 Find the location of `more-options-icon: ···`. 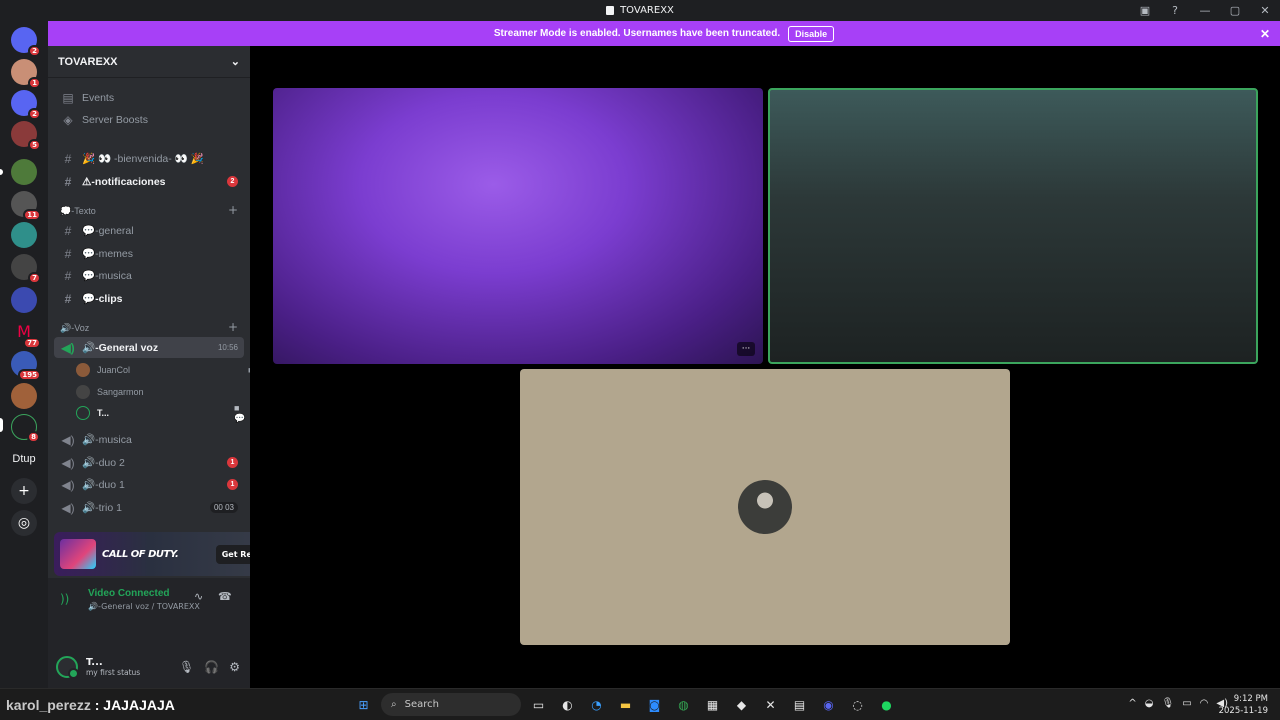

more-options-icon: ··· is located at coordinates (746, 349).